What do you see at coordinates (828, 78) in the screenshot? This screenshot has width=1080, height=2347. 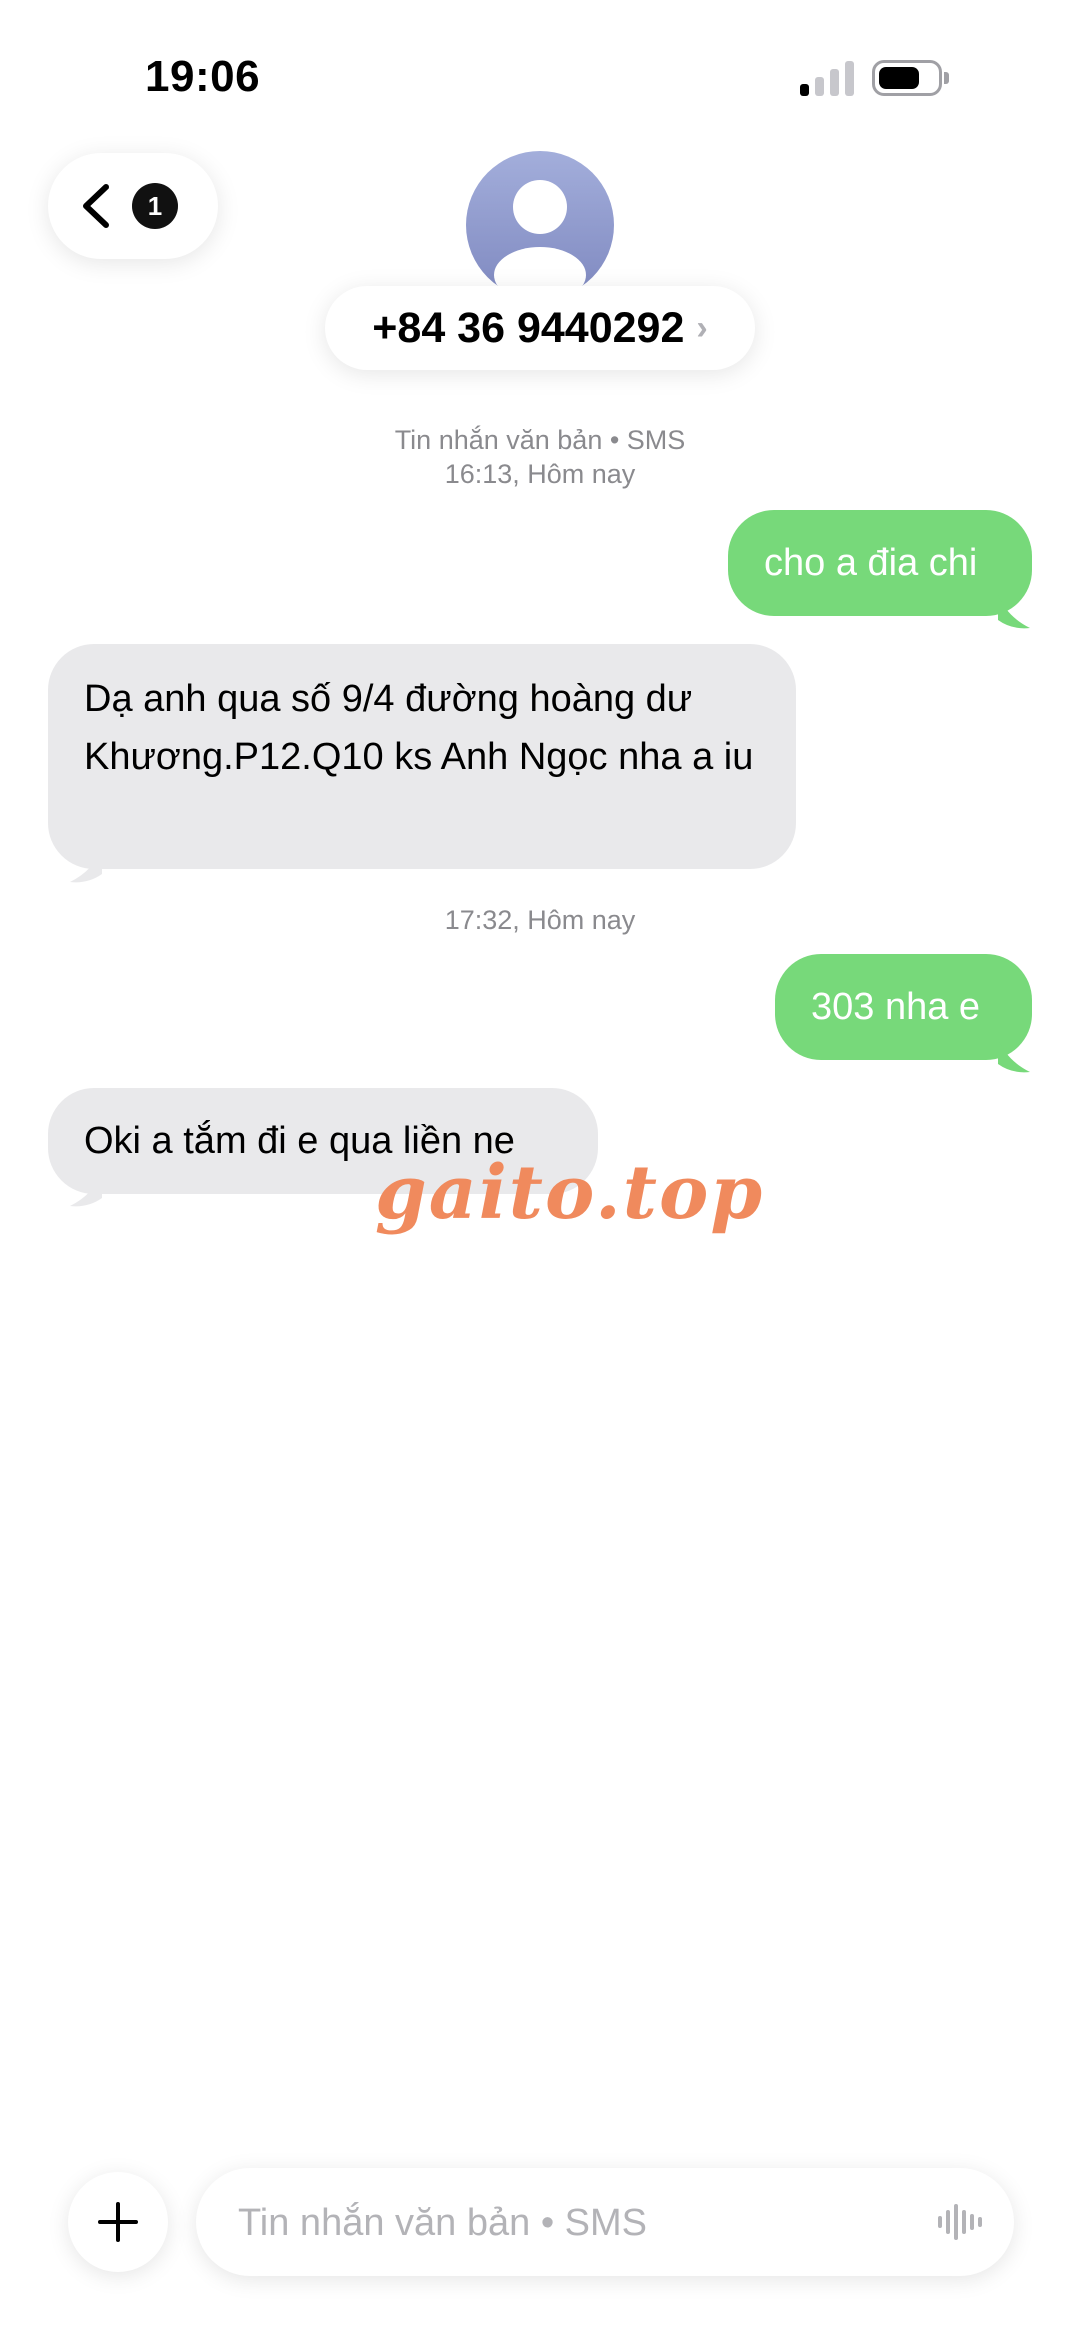 I see `cellular-signal-icon` at bounding box center [828, 78].